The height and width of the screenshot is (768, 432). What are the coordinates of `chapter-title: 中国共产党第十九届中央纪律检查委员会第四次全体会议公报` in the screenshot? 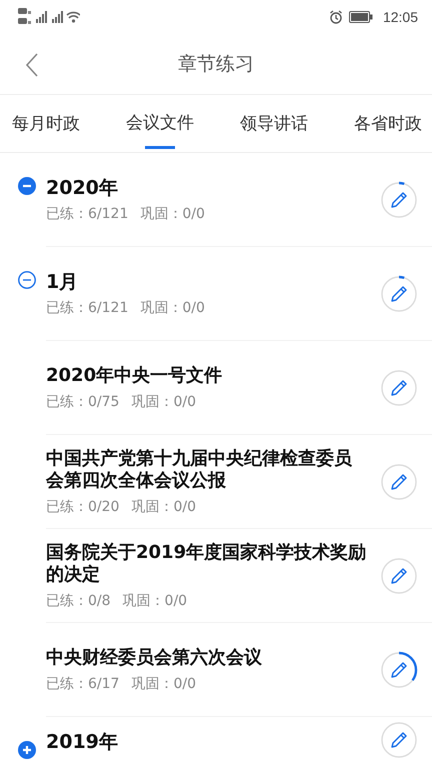 It's located at (207, 470).